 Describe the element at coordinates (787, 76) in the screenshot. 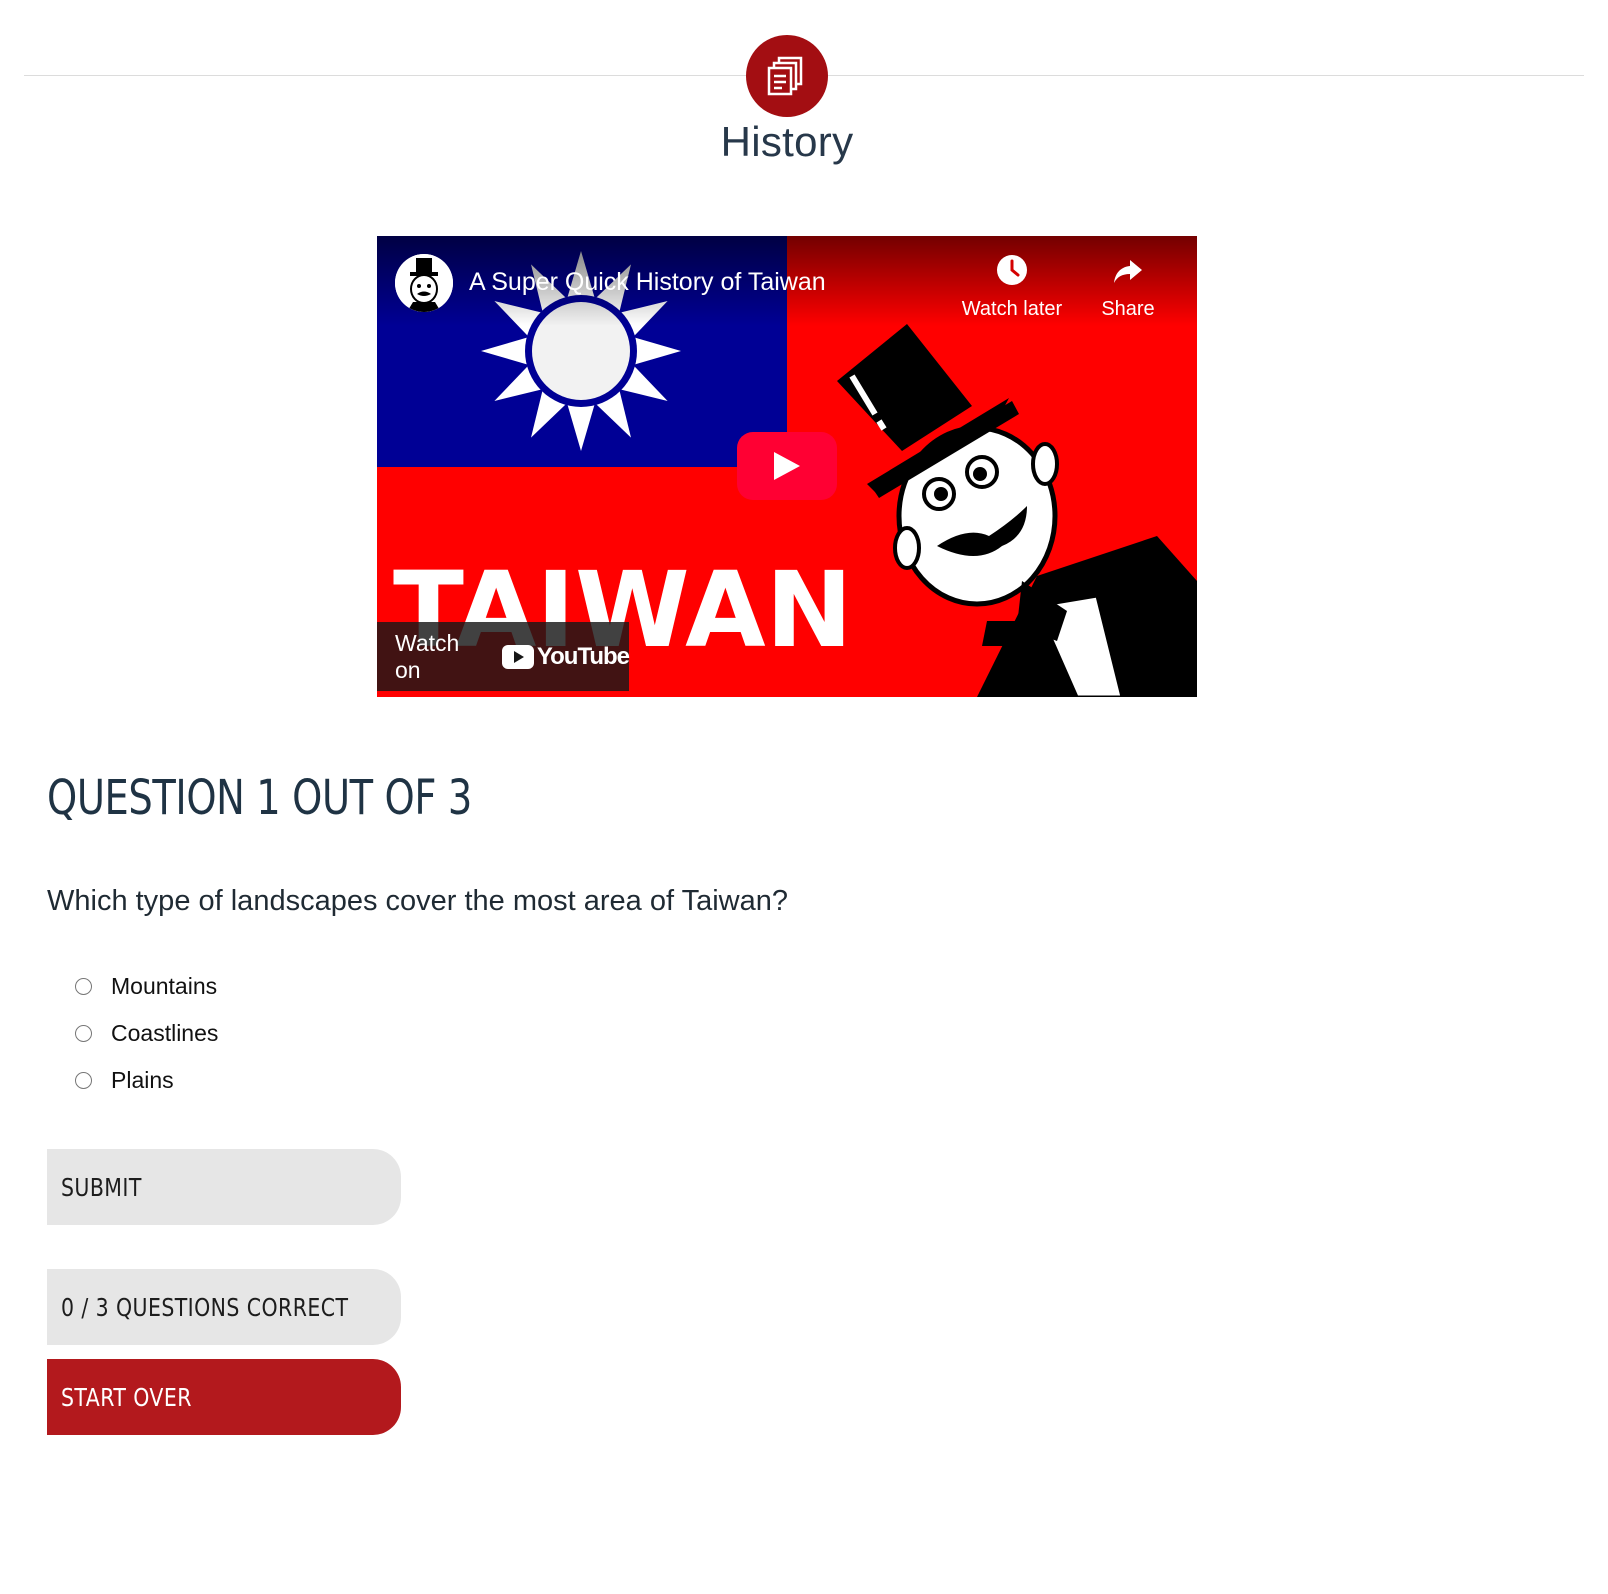

I see `stacked-documents-icon` at that location.